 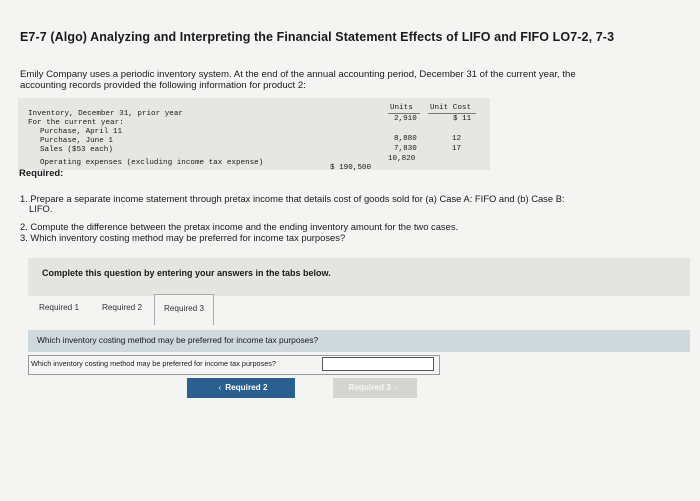 What do you see at coordinates (457, 149) in the screenshot?
I see `cost-purchase-june: 17` at bounding box center [457, 149].